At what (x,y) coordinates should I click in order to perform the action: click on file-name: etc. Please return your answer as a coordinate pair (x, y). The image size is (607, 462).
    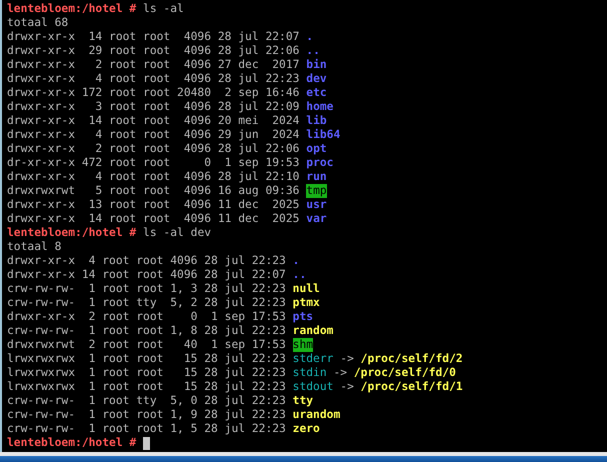
    Looking at the image, I should click on (316, 93).